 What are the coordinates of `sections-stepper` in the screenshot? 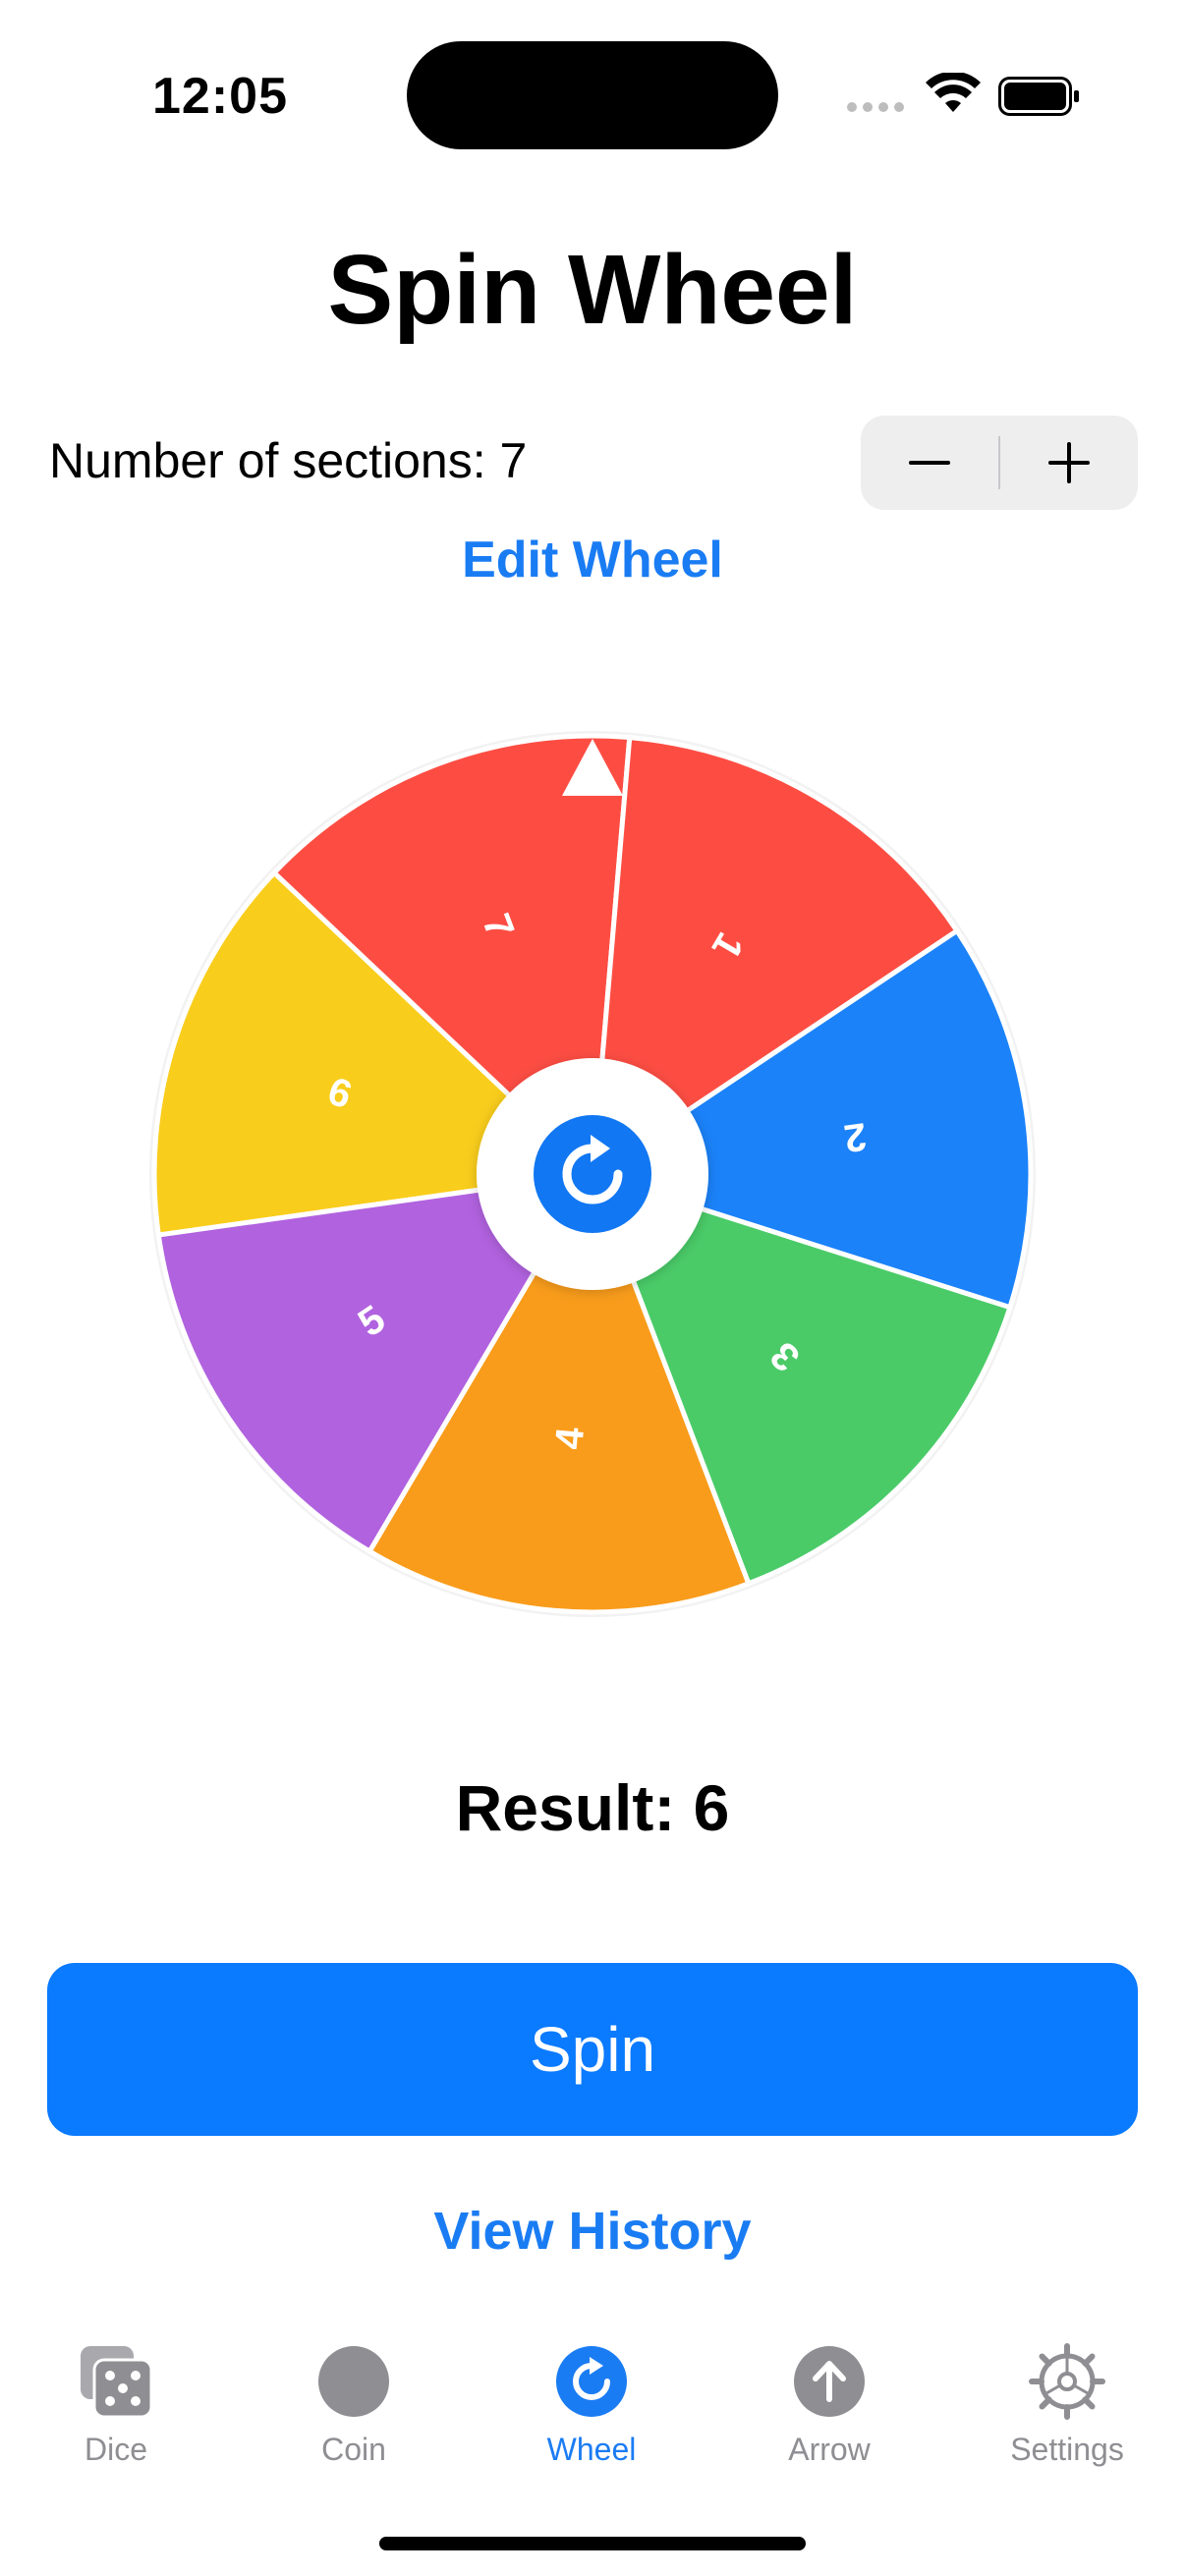 It's located at (1000, 463).